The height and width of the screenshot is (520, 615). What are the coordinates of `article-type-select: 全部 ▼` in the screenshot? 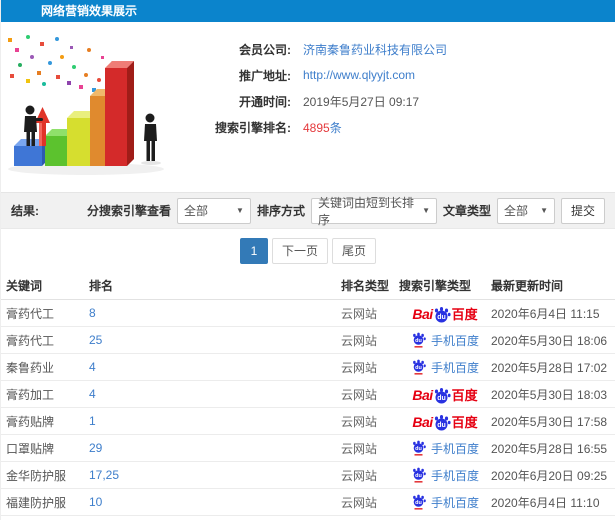 It's located at (526, 210).